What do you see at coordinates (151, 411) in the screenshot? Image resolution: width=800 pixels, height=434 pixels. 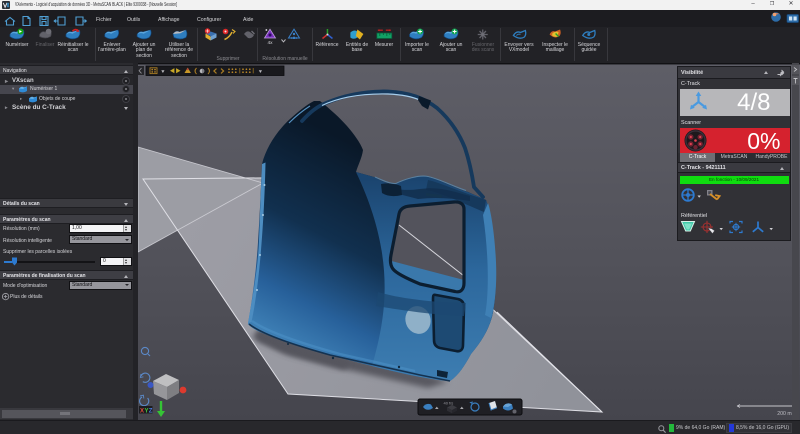 I see `svg-text: Z` at bounding box center [151, 411].